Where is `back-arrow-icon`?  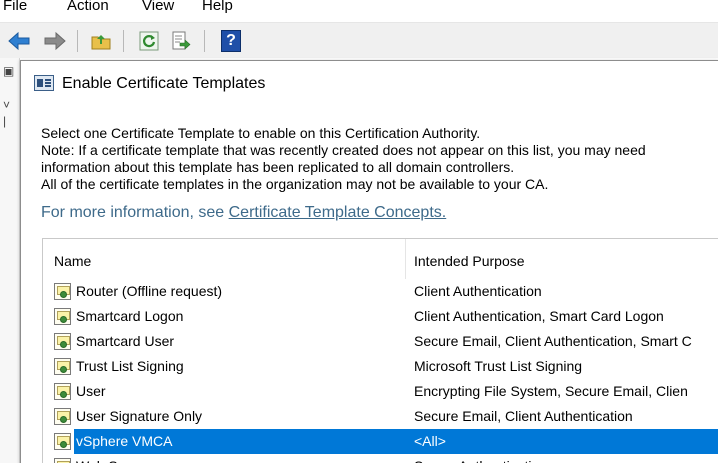
back-arrow-icon is located at coordinates (19, 41).